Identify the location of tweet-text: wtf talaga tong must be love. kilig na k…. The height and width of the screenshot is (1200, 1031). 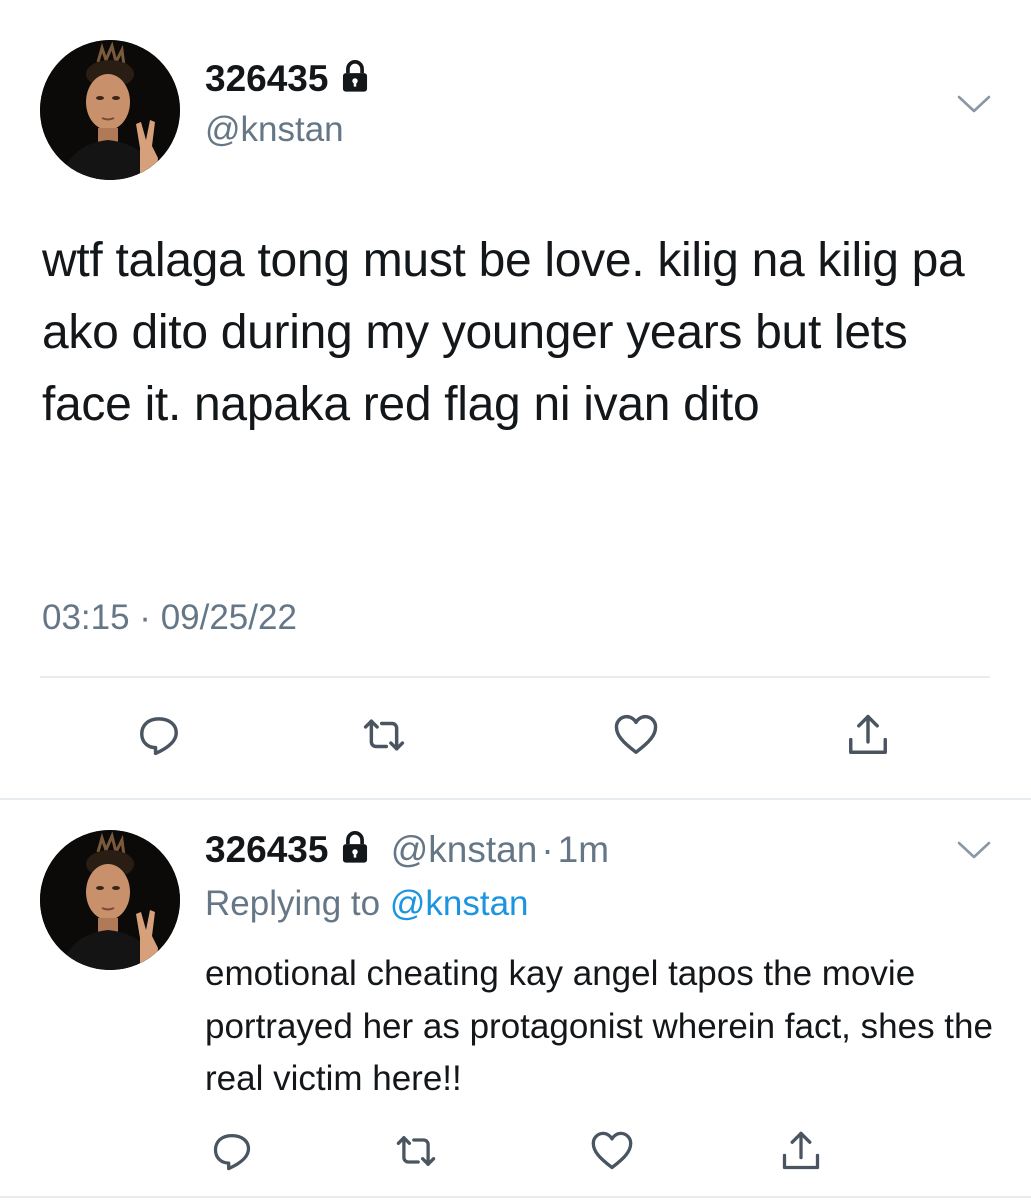
(503, 332).